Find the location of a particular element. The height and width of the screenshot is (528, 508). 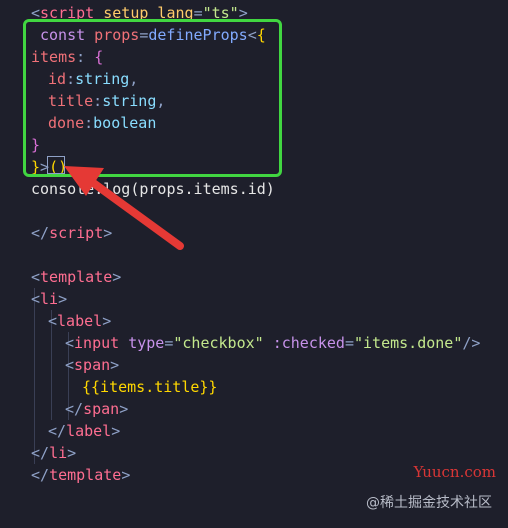

red-arrow-annotation is located at coordinates (124, 208).